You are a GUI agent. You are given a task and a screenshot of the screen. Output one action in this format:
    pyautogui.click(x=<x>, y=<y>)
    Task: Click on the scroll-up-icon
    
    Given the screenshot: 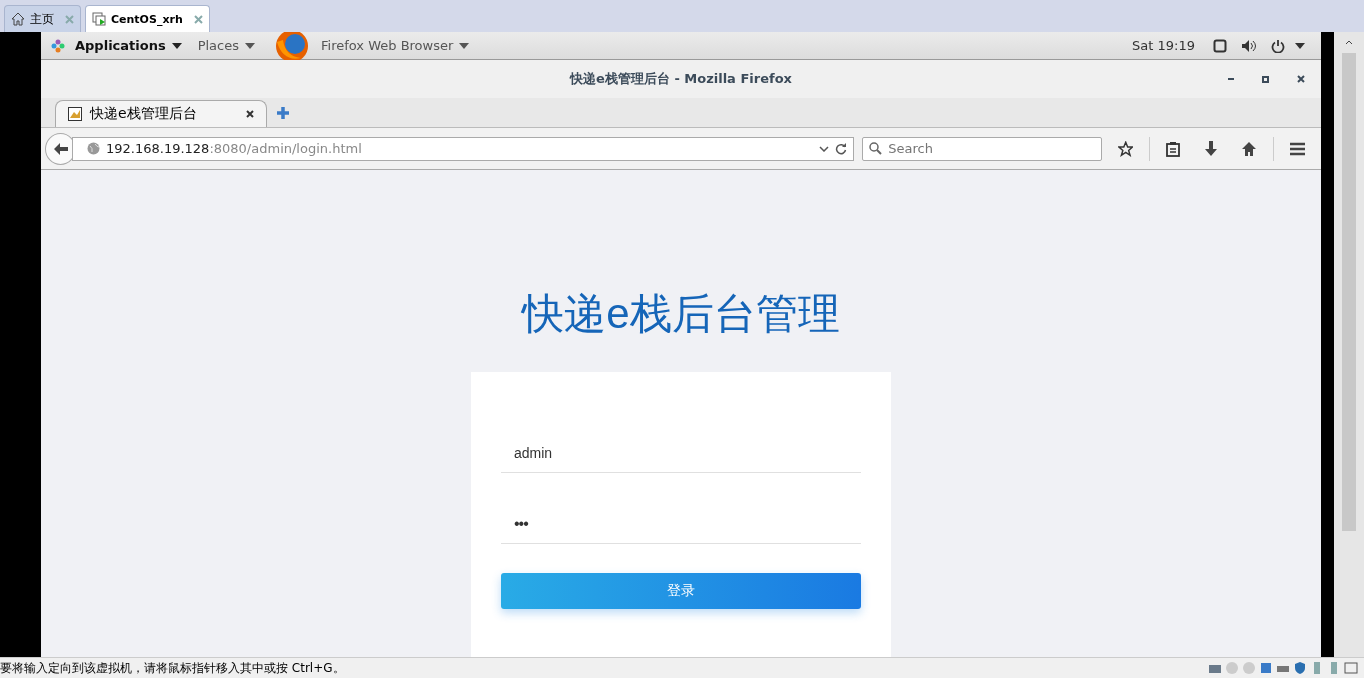 What is the action you would take?
    pyautogui.click(x=1349, y=42)
    